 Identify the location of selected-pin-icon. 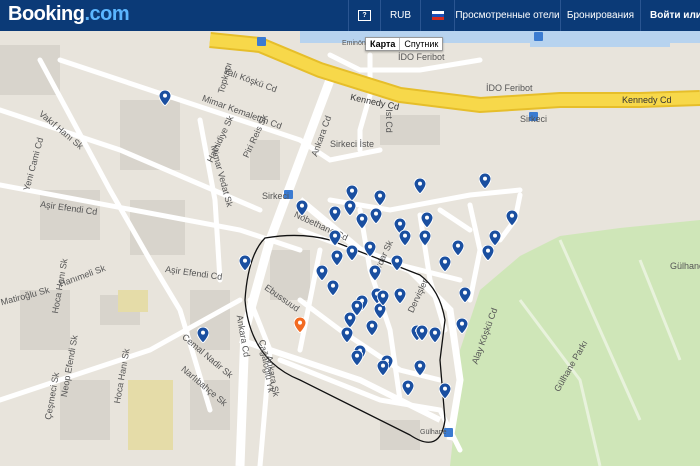
(300, 325).